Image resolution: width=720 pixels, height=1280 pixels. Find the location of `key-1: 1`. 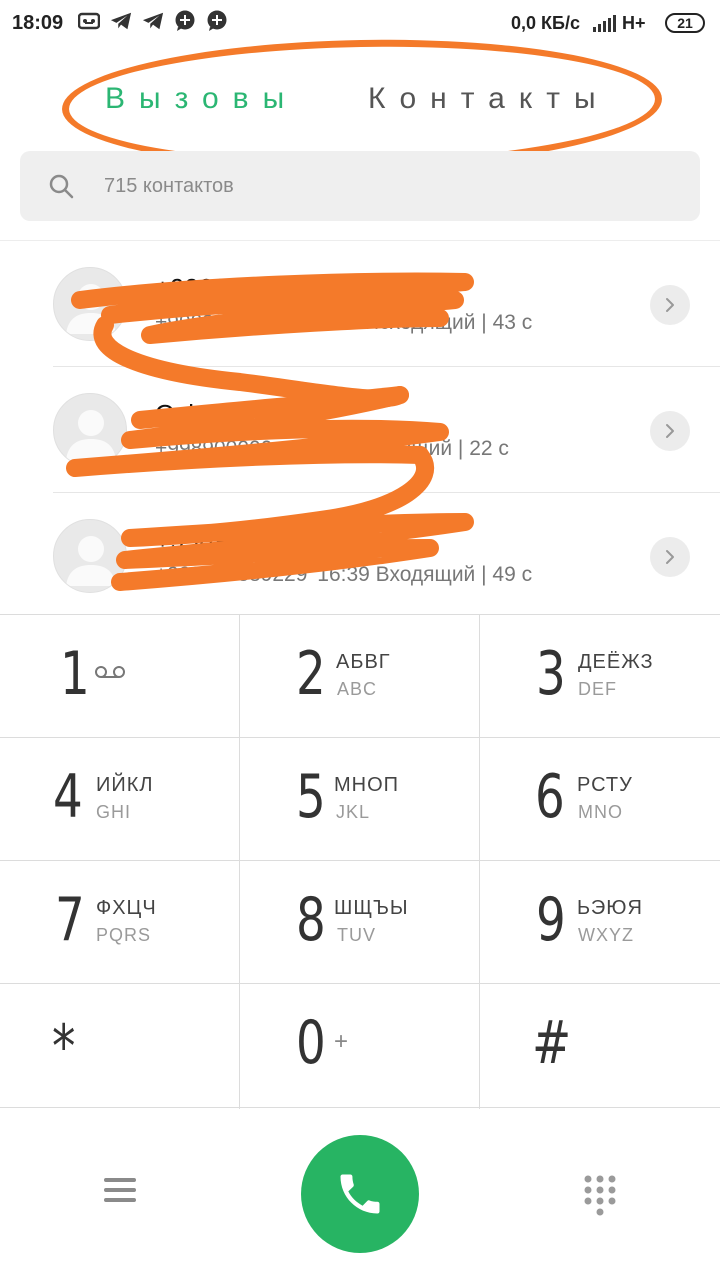

key-1: 1 is located at coordinates (120, 676).